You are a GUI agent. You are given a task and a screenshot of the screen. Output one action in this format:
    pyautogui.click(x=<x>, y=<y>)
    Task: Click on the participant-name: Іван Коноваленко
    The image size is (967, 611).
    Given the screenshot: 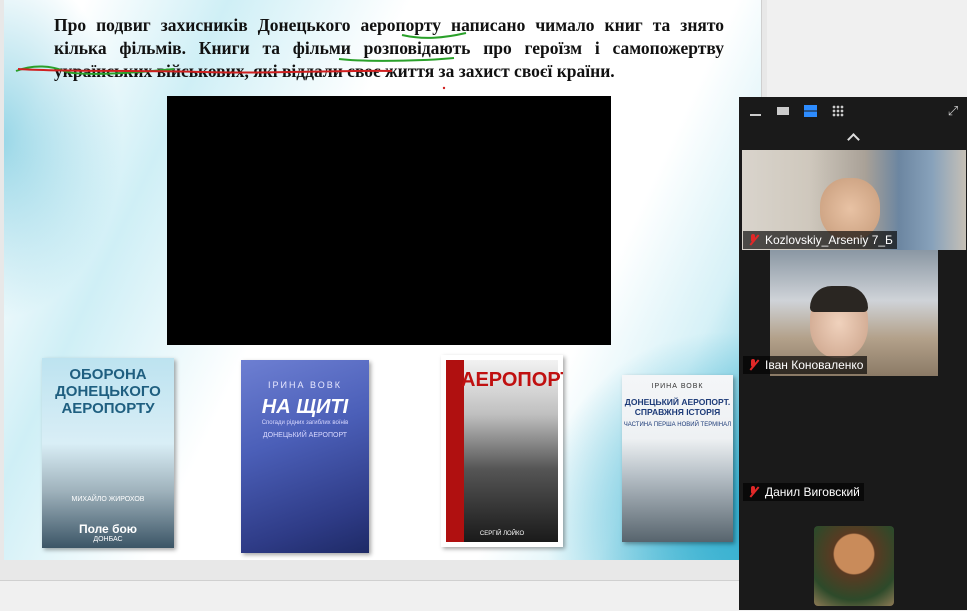 What is the action you would take?
    pyautogui.click(x=814, y=365)
    